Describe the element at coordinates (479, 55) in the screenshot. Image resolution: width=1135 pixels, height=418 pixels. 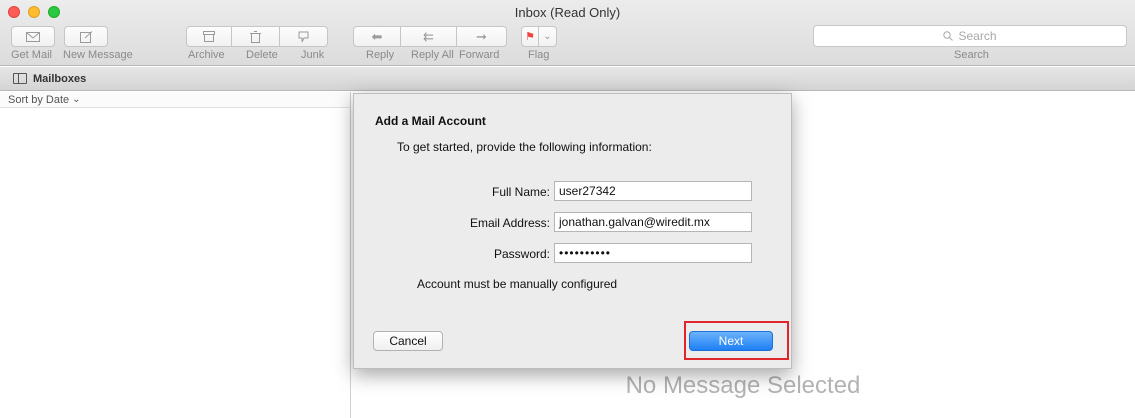
I see `forward-label: Forward` at that location.